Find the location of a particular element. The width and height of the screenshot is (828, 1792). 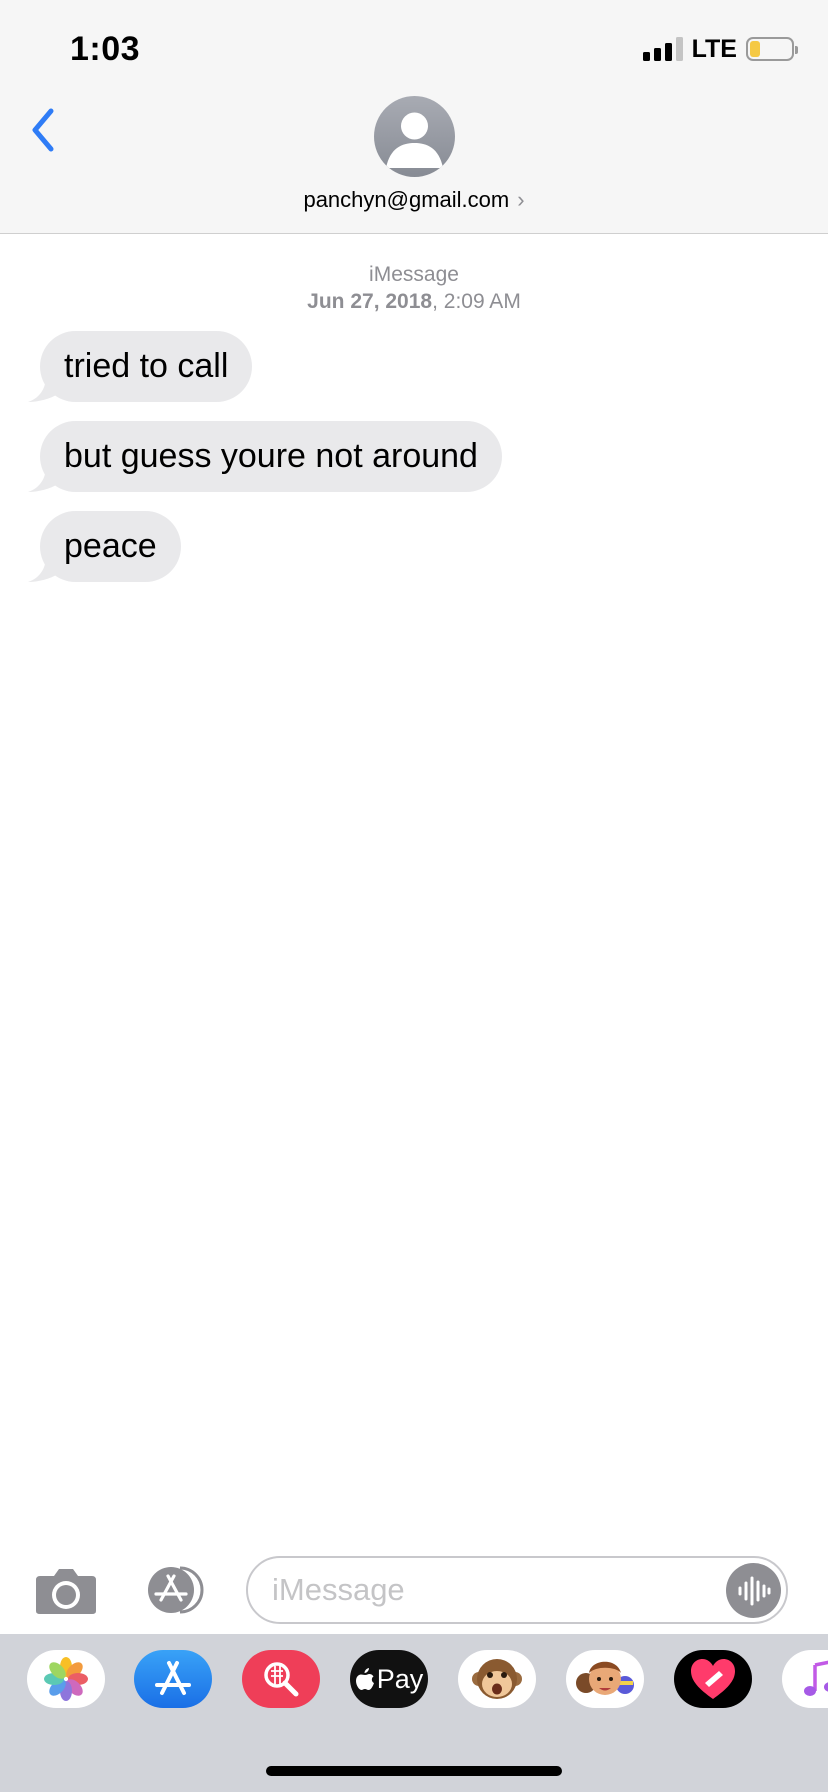

received-message: peace is located at coordinates (104, 546).